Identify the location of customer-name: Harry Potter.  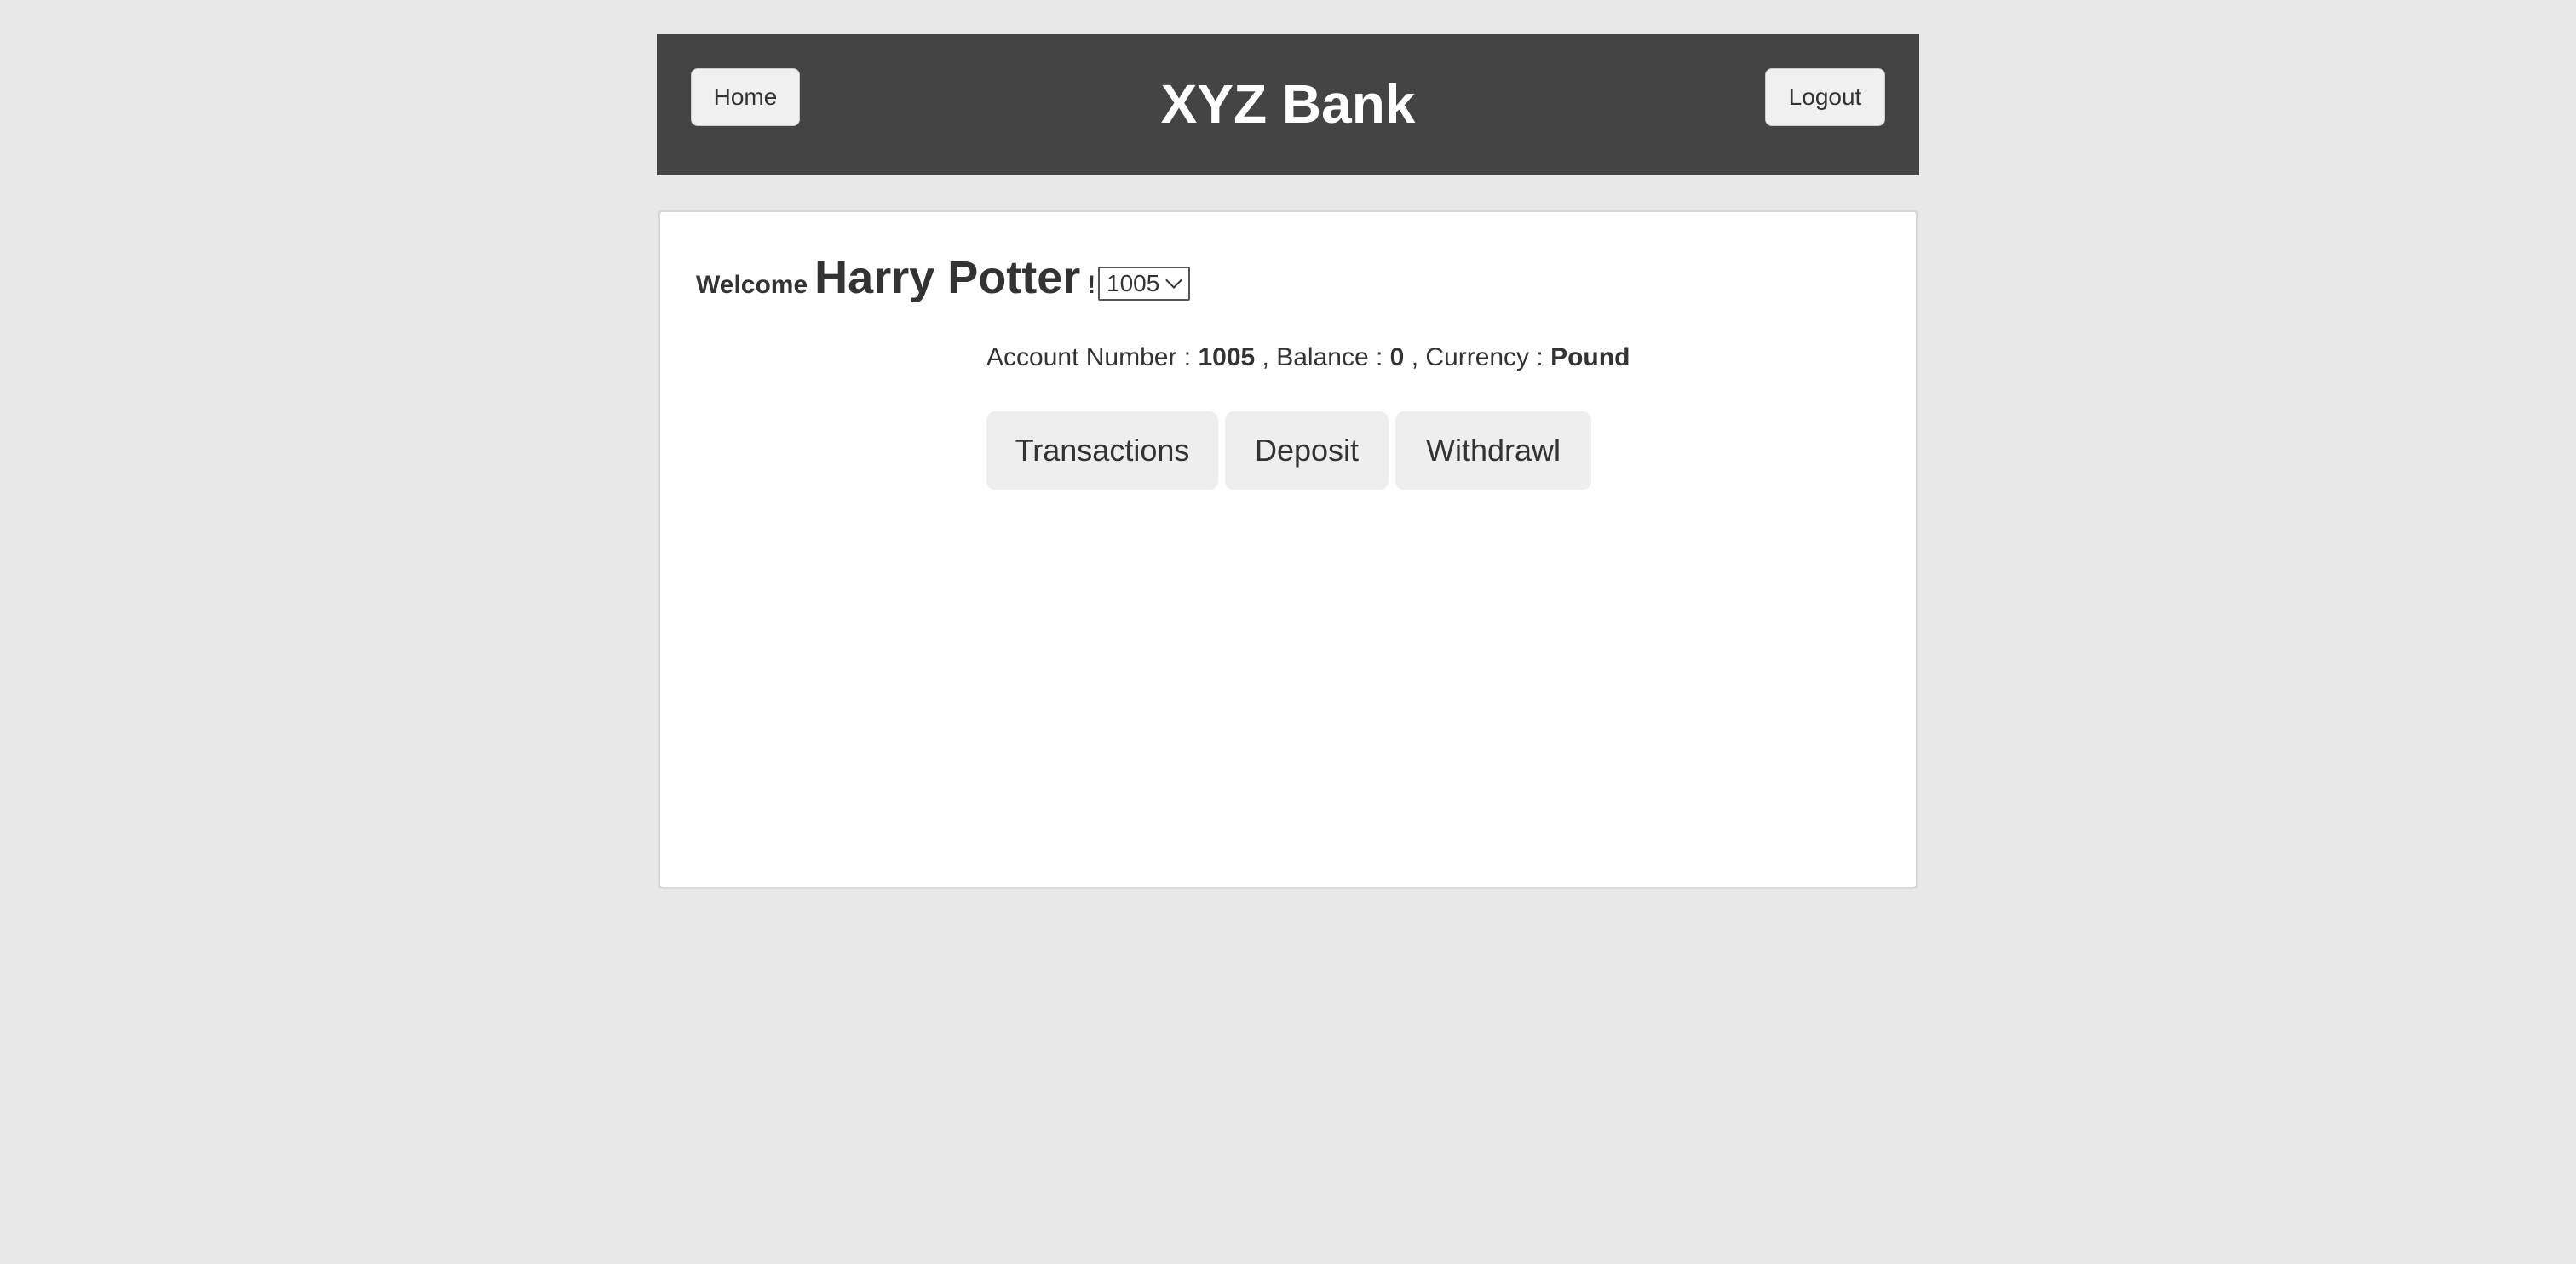
(948, 277).